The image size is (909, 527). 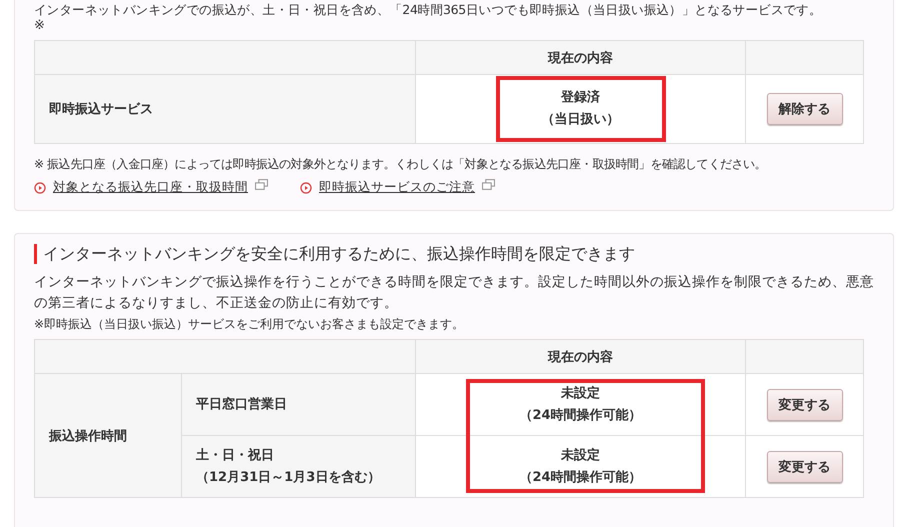 I want to click on row-label: 即時振込サービス, so click(x=225, y=109).